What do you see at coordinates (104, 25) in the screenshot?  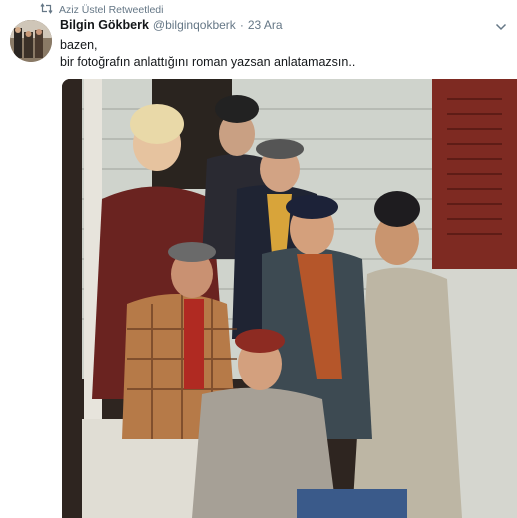 I see `author-name: Bilgin Gökberk` at bounding box center [104, 25].